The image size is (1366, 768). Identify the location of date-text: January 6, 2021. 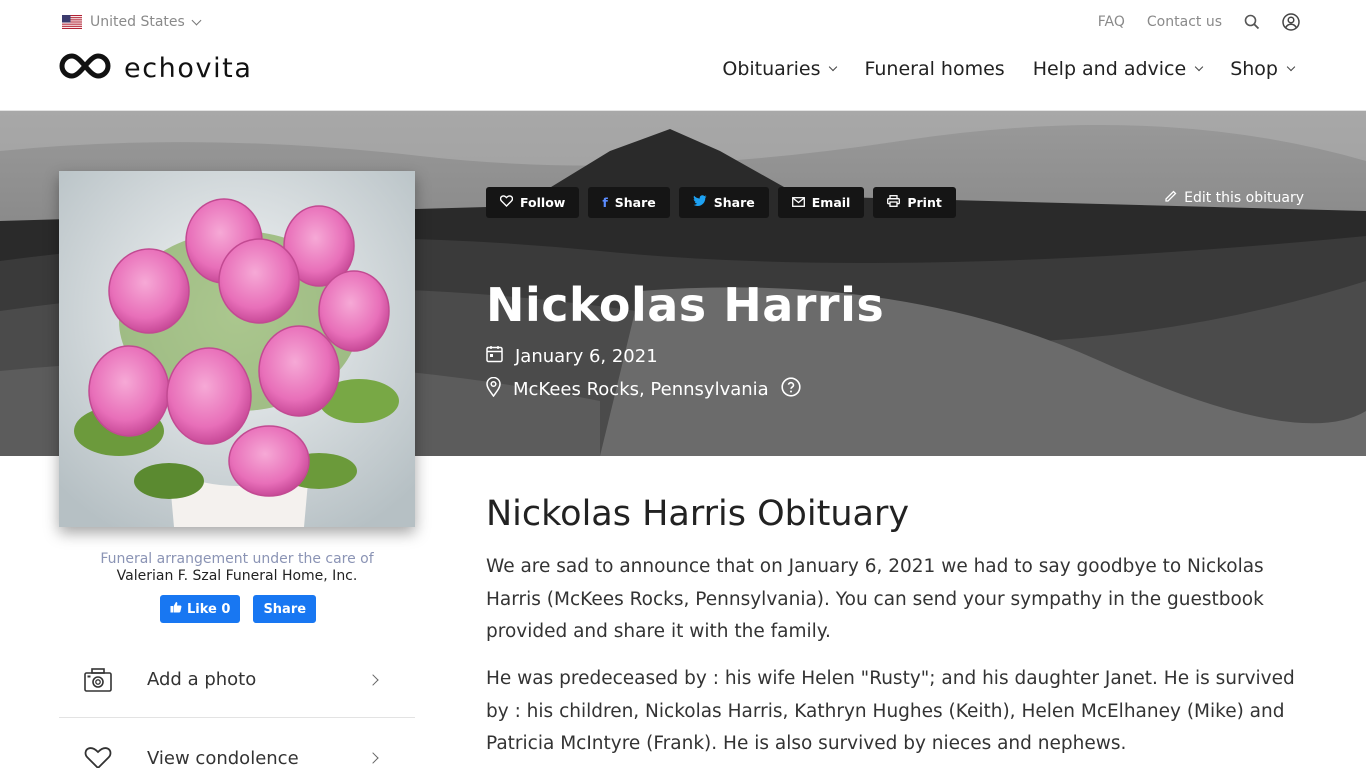
(586, 356).